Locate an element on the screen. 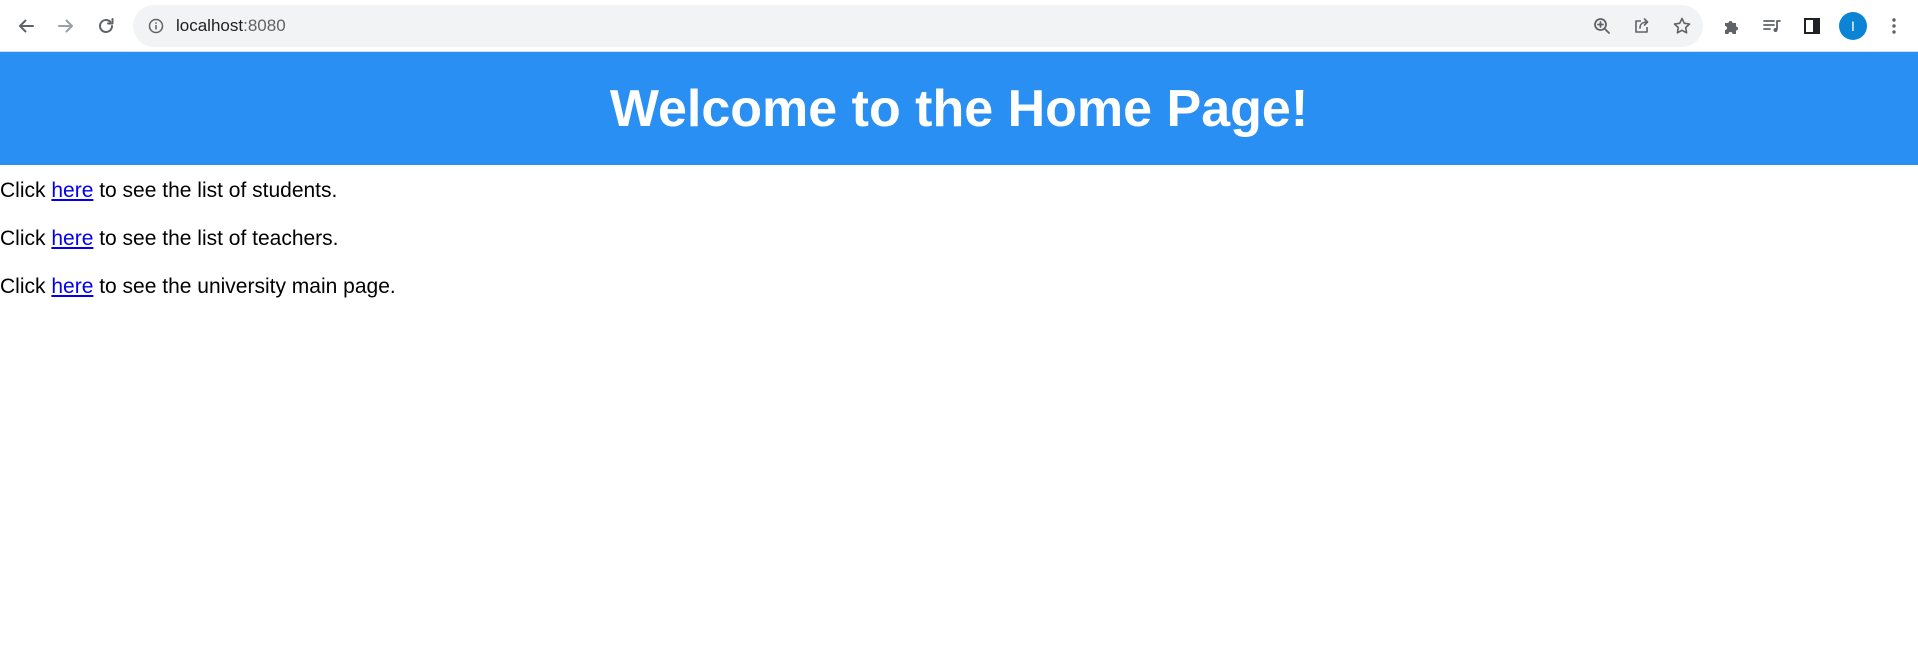 This screenshot has height=664, width=1918. back-button is located at coordinates (26, 26).